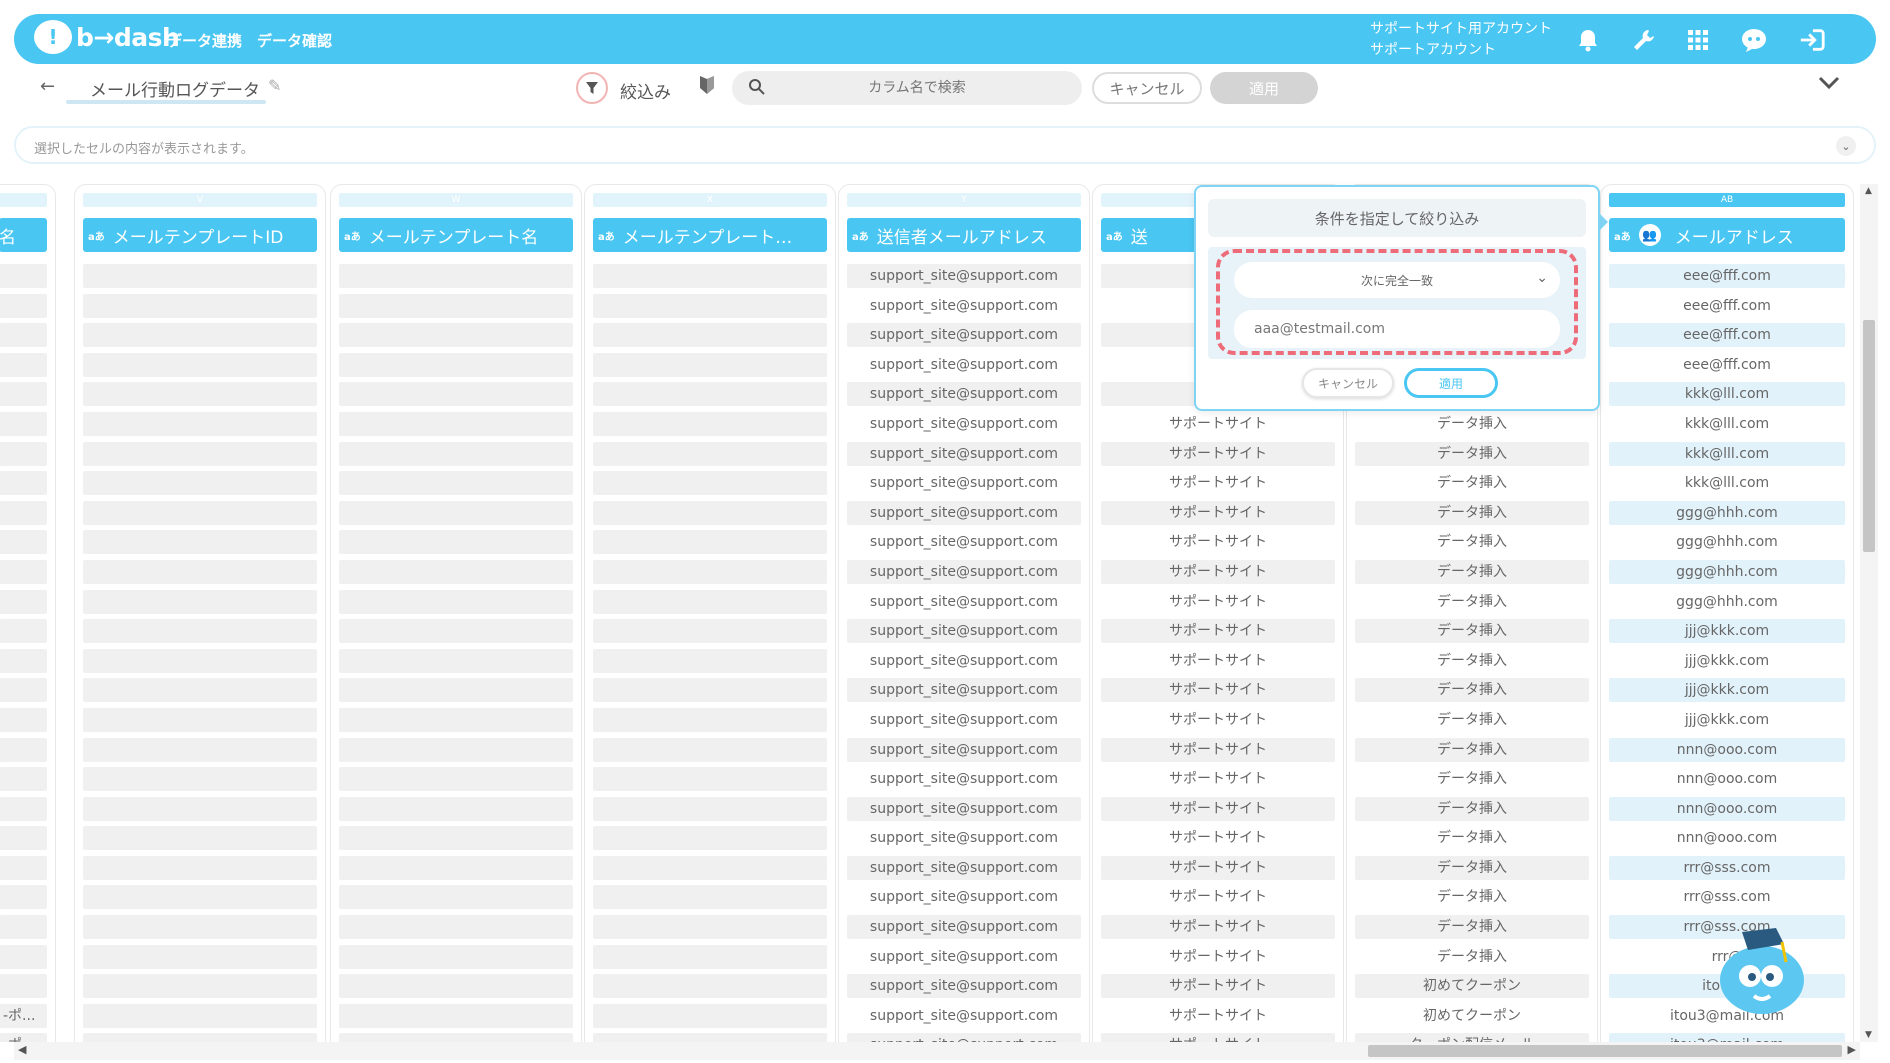  What do you see at coordinates (200, 200) in the screenshot?
I see `column-letter: V` at bounding box center [200, 200].